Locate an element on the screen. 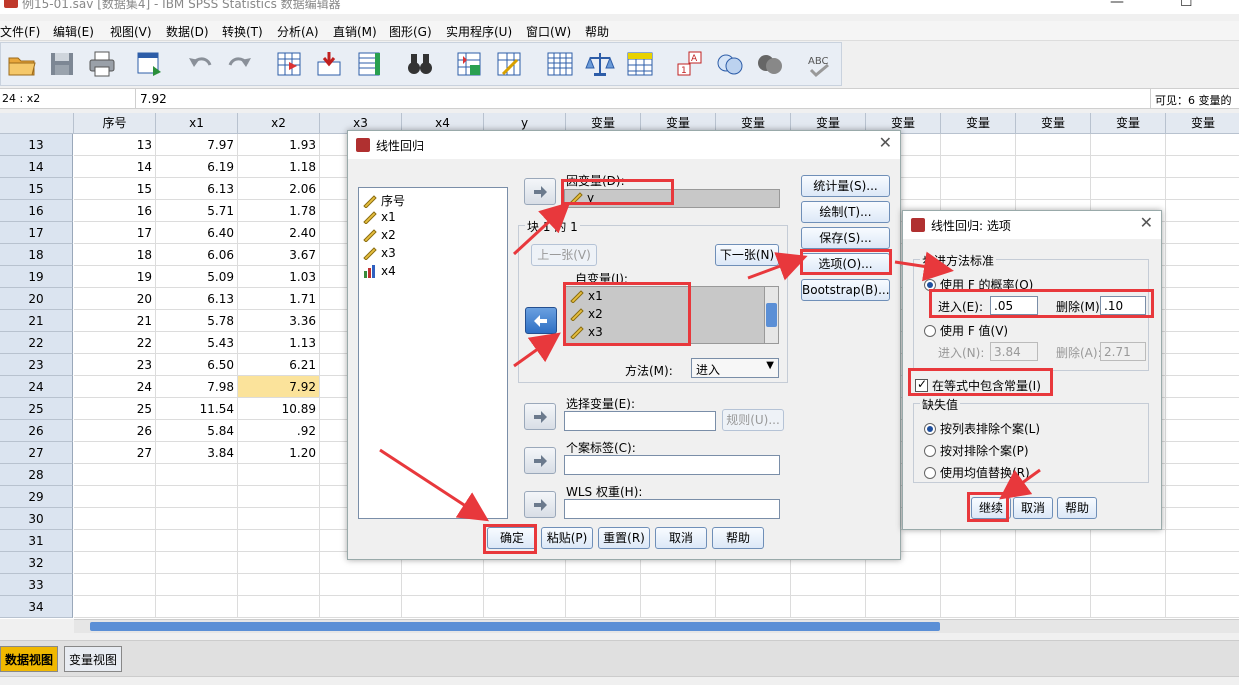 This screenshot has width=1239, height=685. menu-analyze: 分析(A) is located at coordinates (298, 31).